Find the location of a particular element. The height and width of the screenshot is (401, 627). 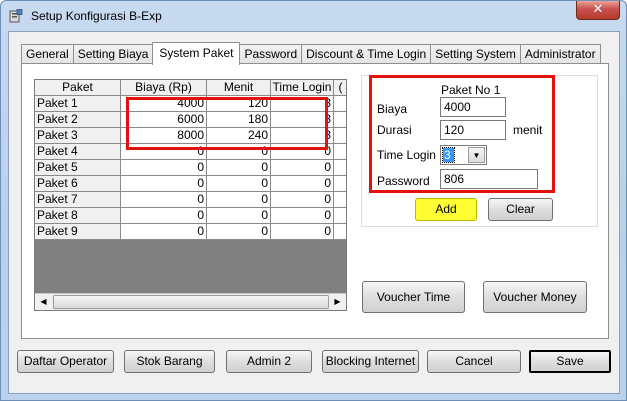

horizontal-scrollbar: ◀ ▶ is located at coordinates (190, 301).